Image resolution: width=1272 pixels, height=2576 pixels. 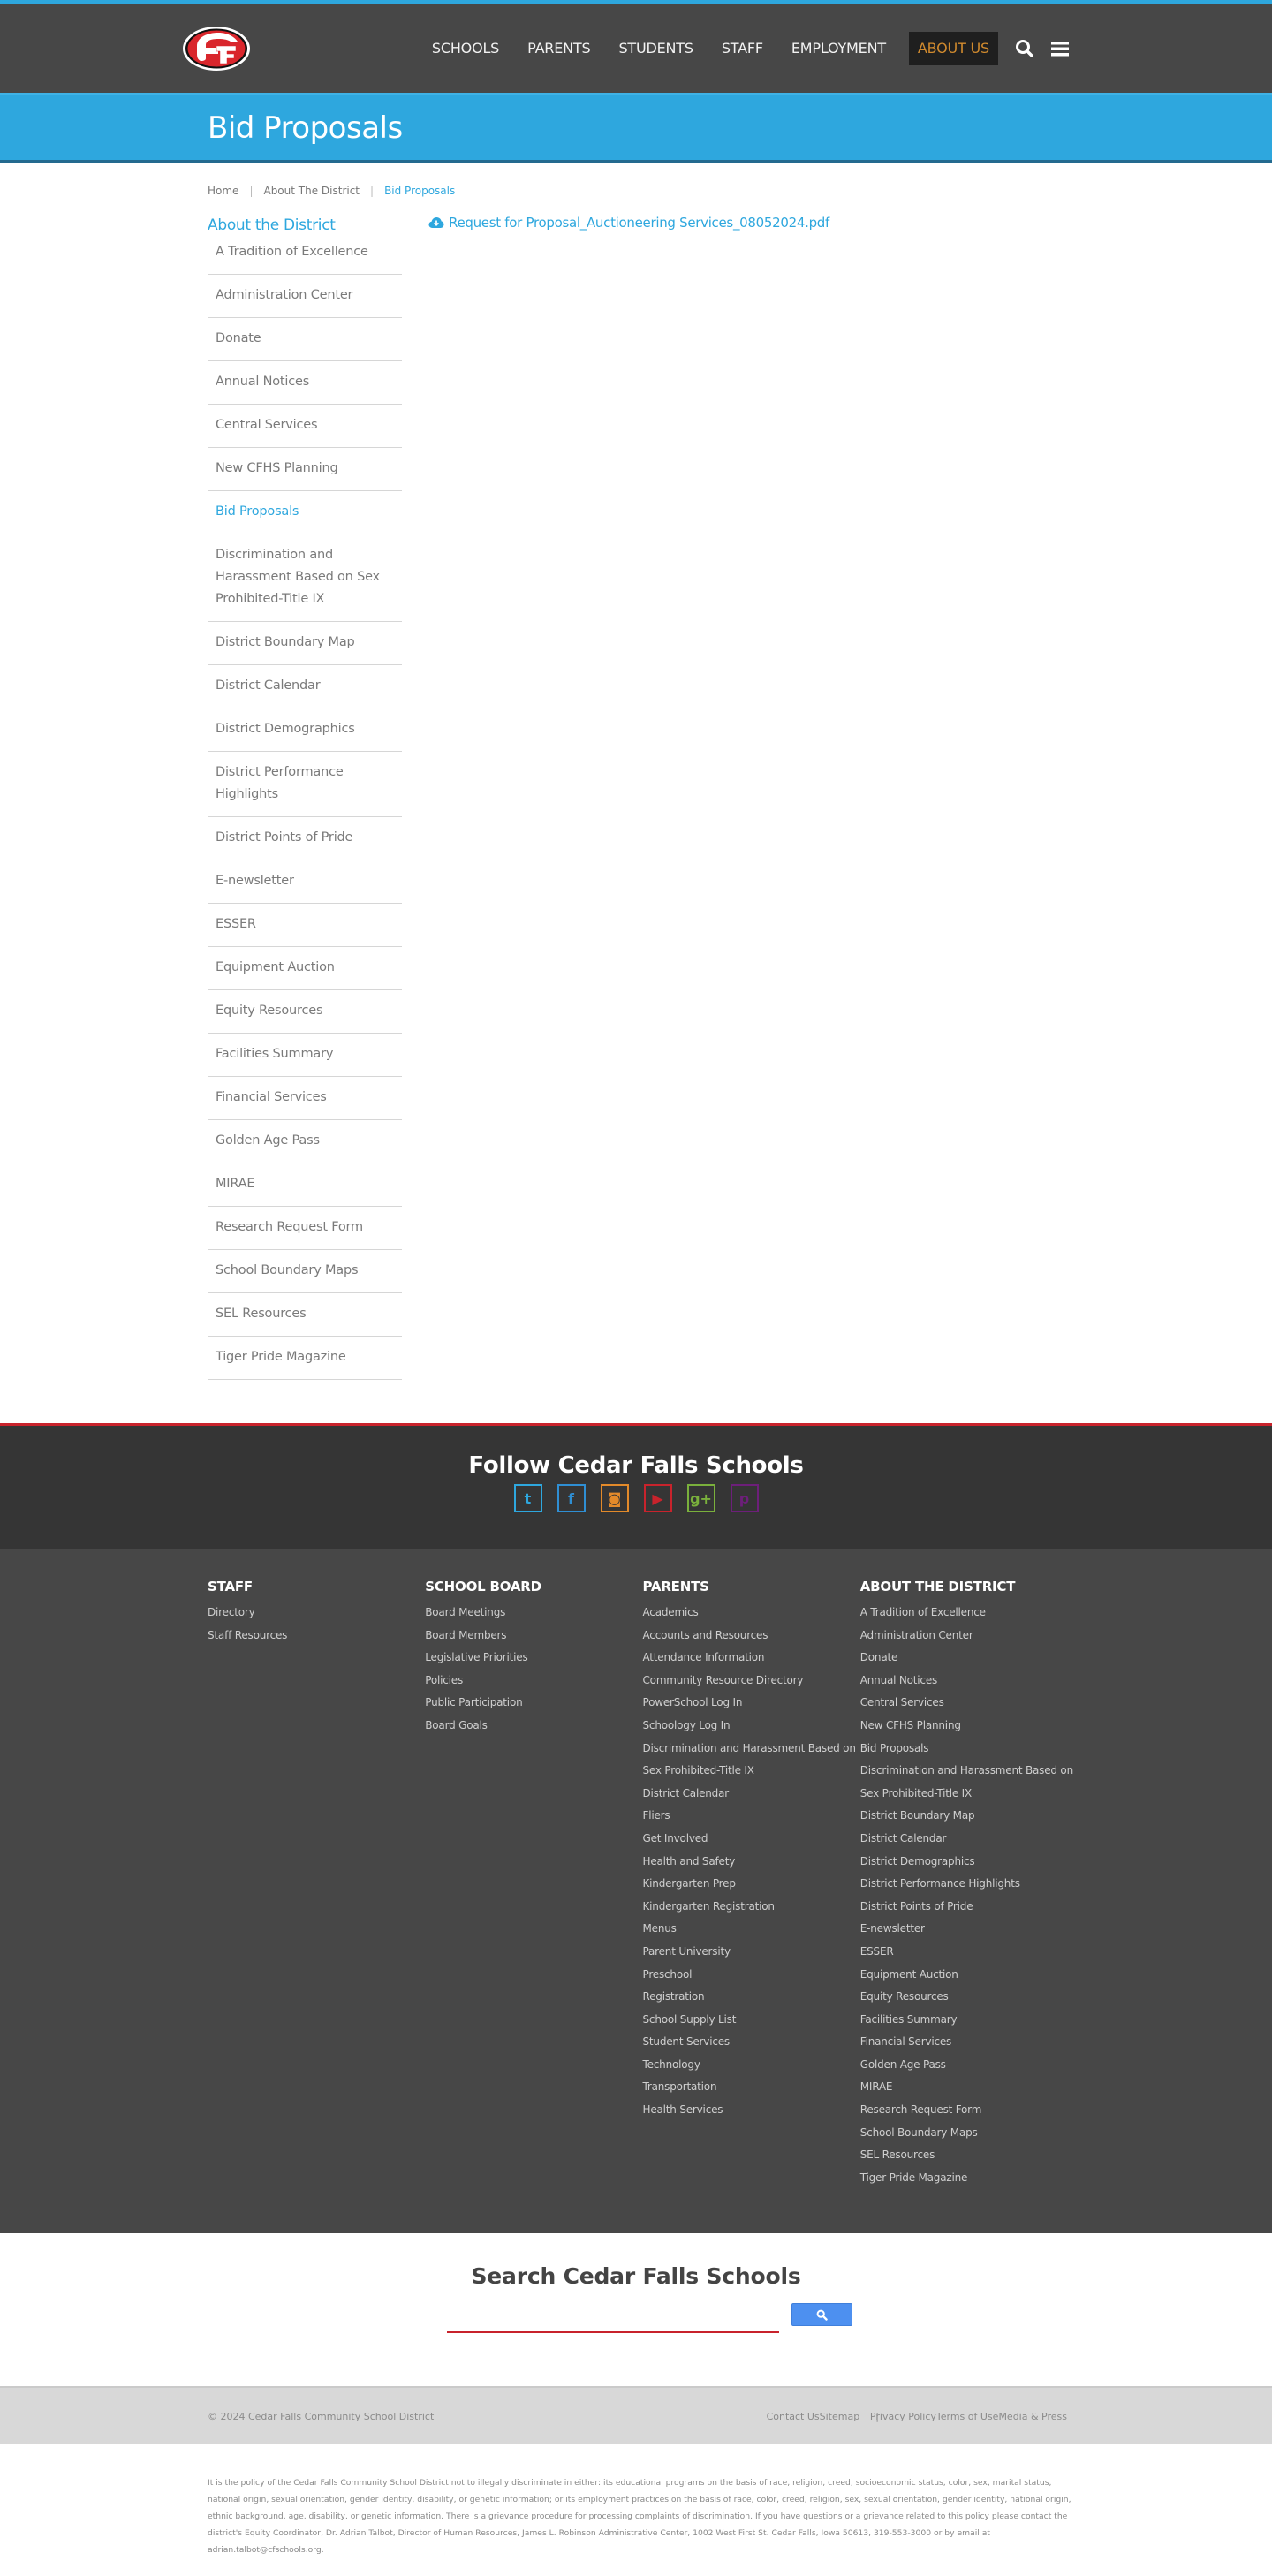 I want to click on sidebar-item: District Demographics, so click(x=305, y=730).